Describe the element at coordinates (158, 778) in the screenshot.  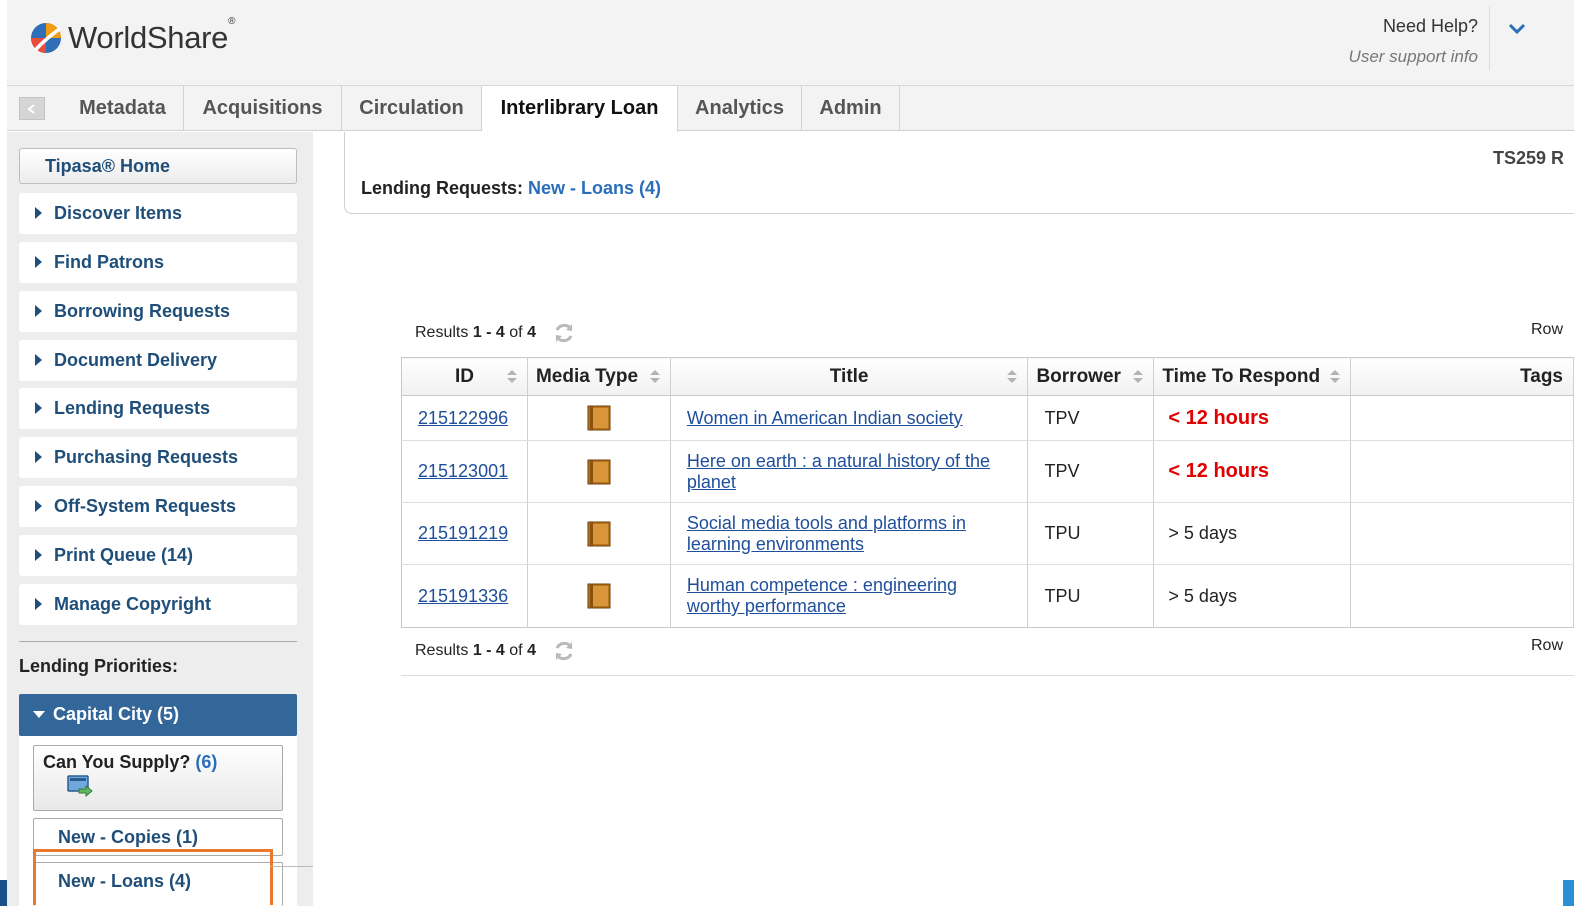
I see `can-you-supply-button: Can You Supply? (6)` at that location.